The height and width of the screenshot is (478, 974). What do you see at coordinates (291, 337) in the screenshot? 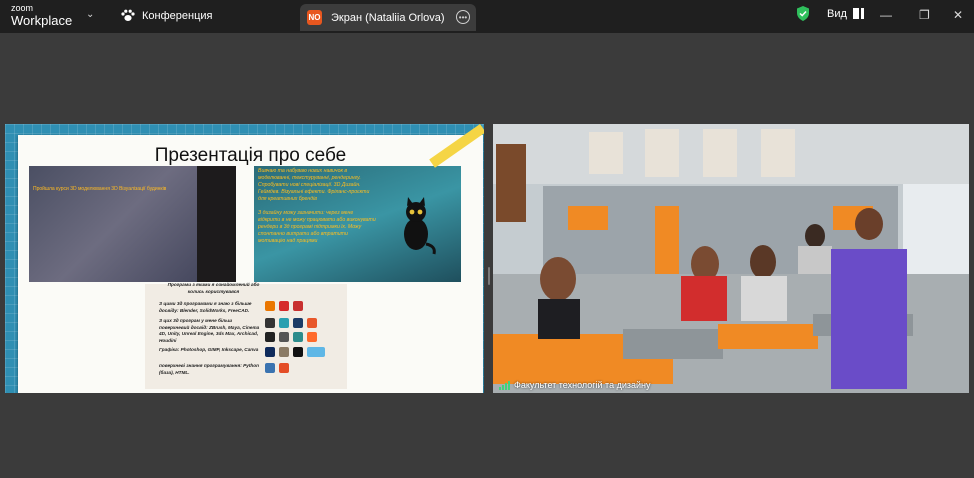
I see `program-icons-row3` at bounding box center [291, 337].